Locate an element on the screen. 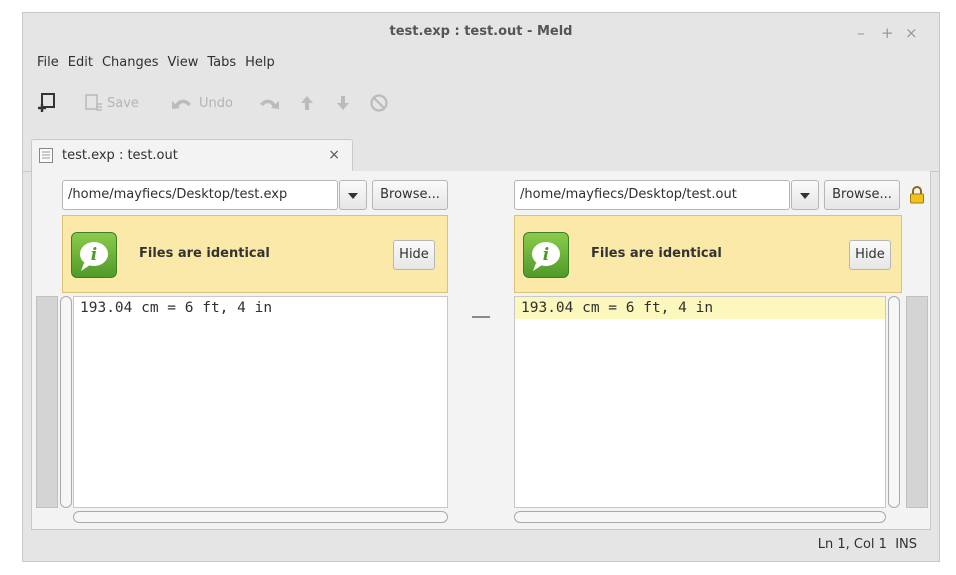 This screenshot has width=956, height=575. right-hide-button: Hide is located at coordinates (870, 255).